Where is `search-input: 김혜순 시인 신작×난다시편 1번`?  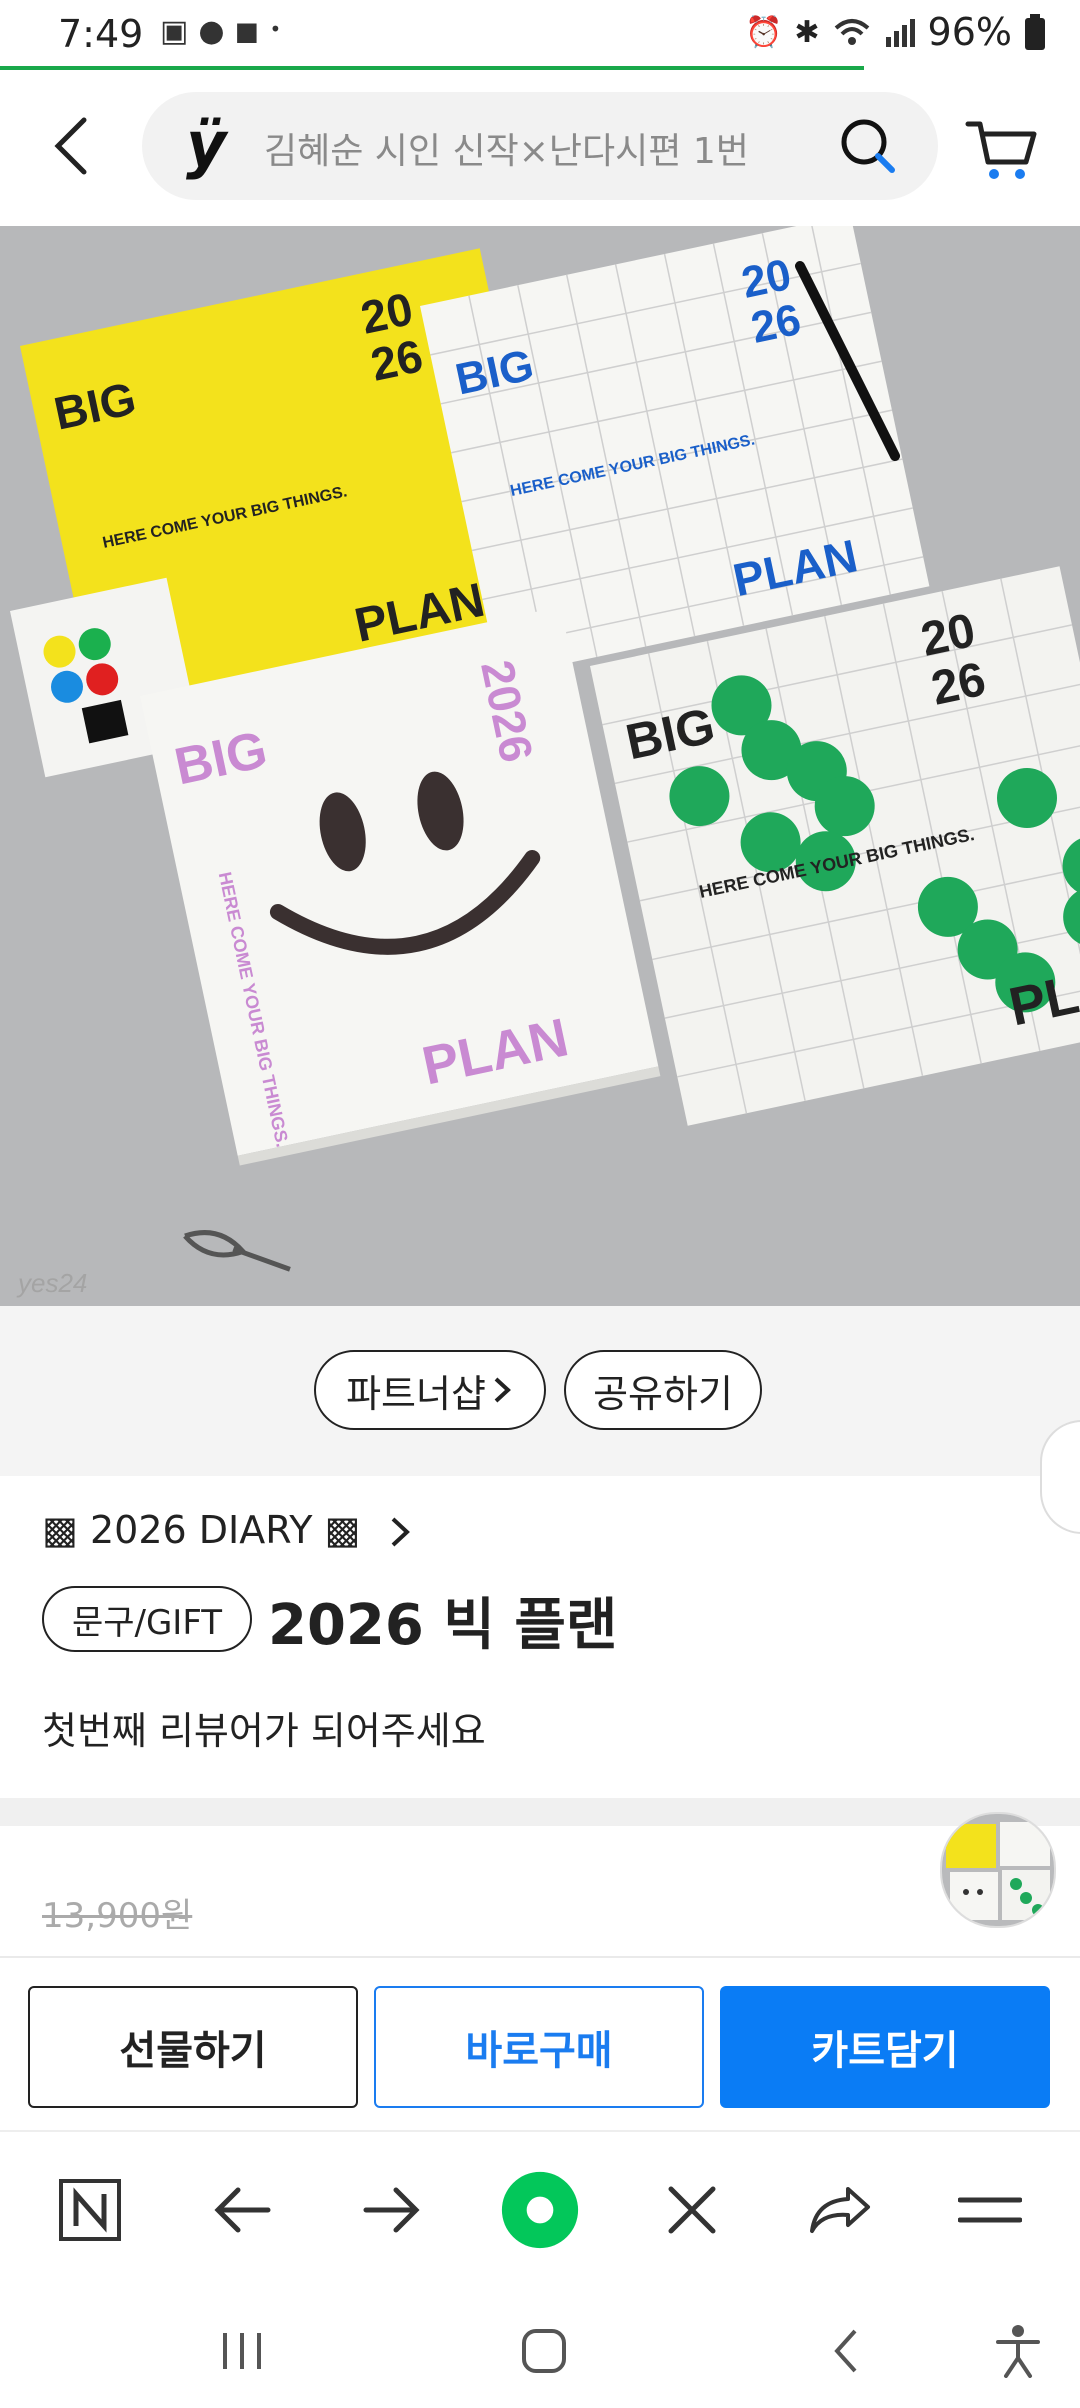
search-input: 김혜순 시인 신작×난다시편 1번 is located at coordinates (506, 148).